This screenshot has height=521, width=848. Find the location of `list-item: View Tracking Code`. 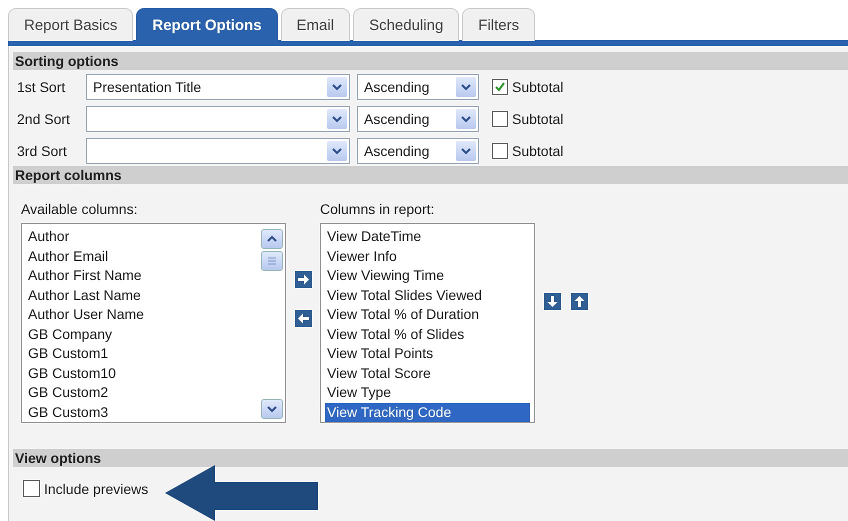

list-item: View Tracking Code is located at coordinates (427, 412).